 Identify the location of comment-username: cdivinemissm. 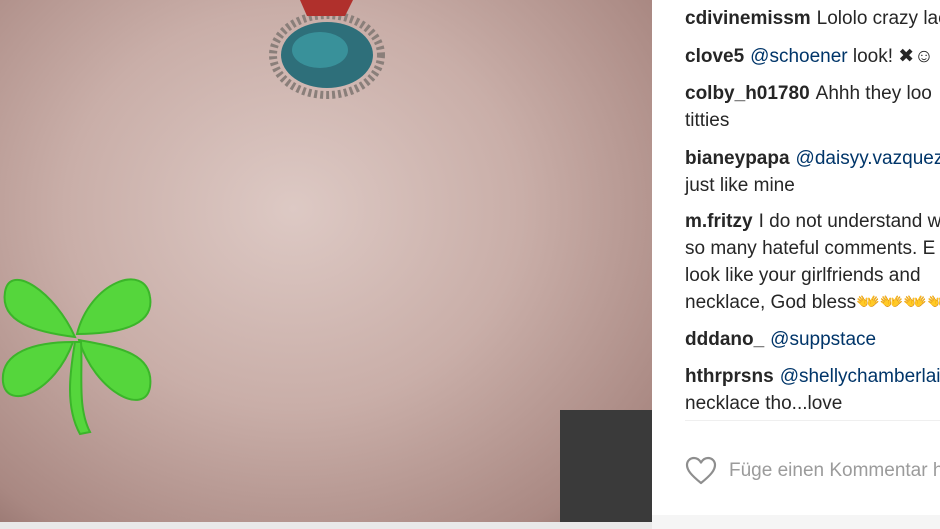
(748, 18).